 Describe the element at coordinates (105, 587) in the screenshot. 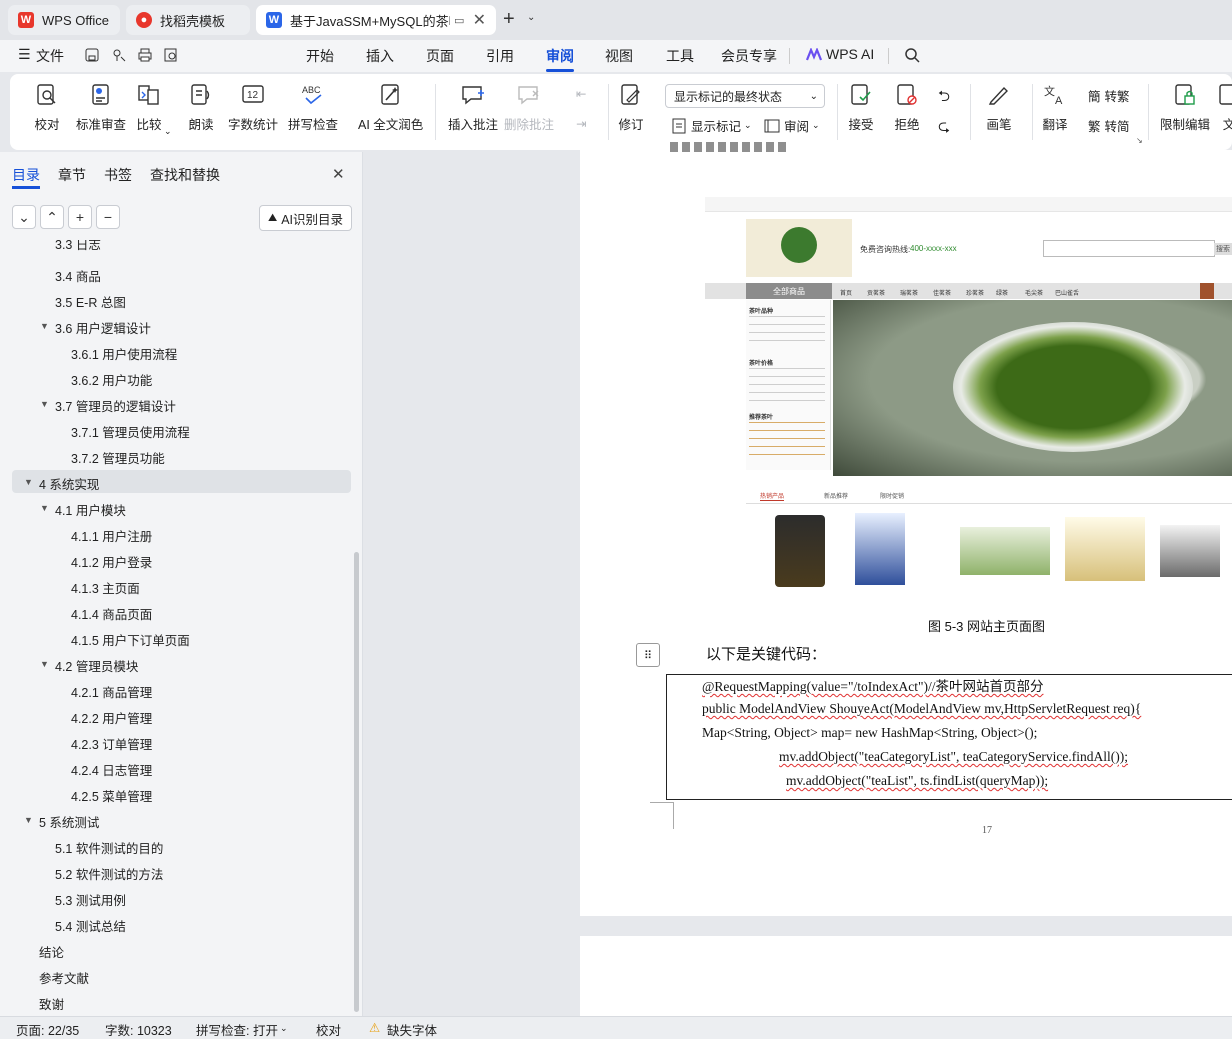

I see `toc-item: 4.1.3 主页面` at that location.